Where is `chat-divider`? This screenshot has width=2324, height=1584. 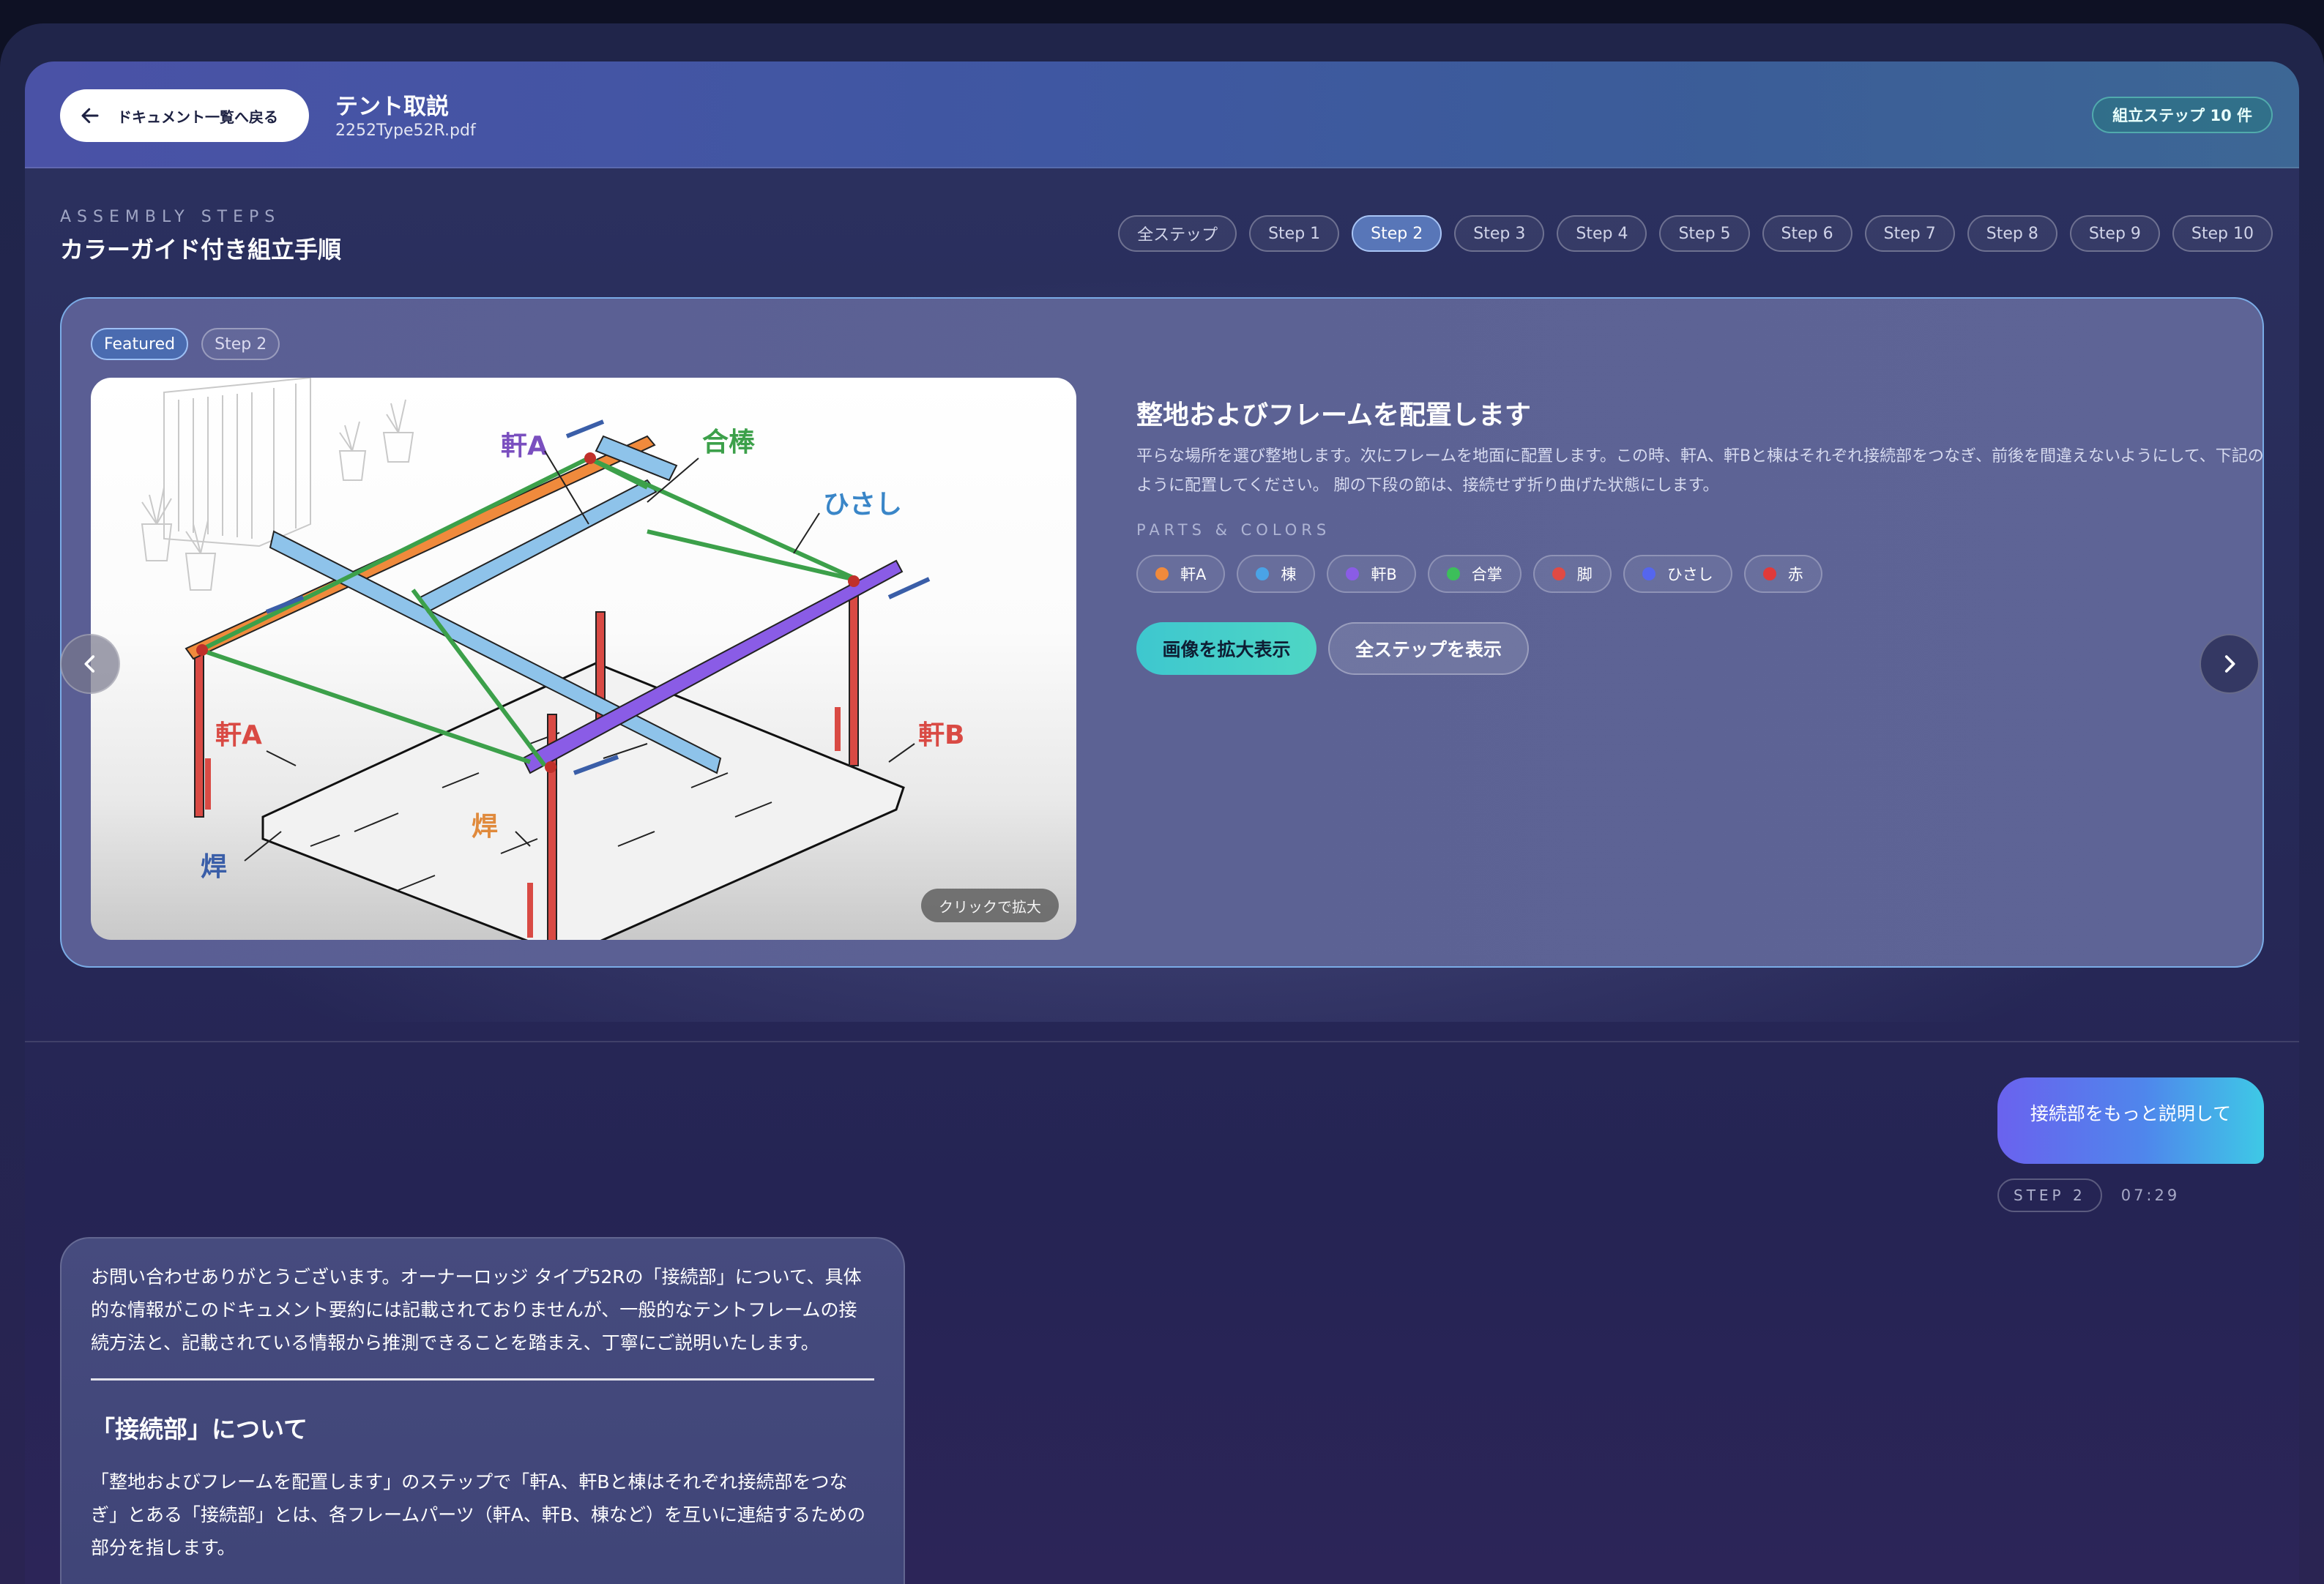 chat-divider is located at coordinates (1162, 1041).